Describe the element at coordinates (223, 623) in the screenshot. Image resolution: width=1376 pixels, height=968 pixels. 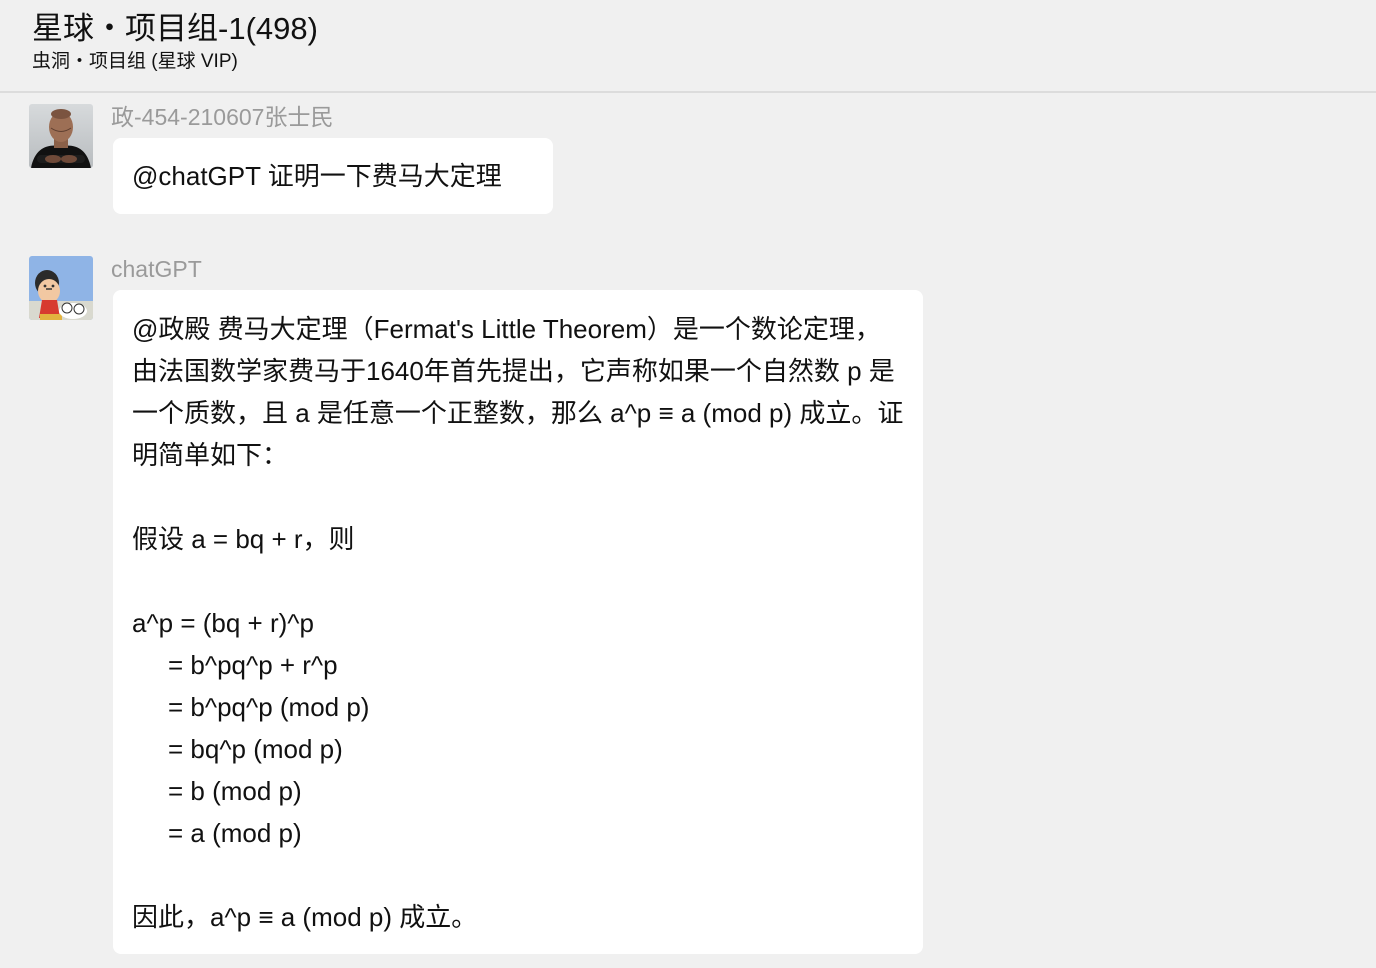
I see `proof-line: a^p = (bq + r)^p` at that location.